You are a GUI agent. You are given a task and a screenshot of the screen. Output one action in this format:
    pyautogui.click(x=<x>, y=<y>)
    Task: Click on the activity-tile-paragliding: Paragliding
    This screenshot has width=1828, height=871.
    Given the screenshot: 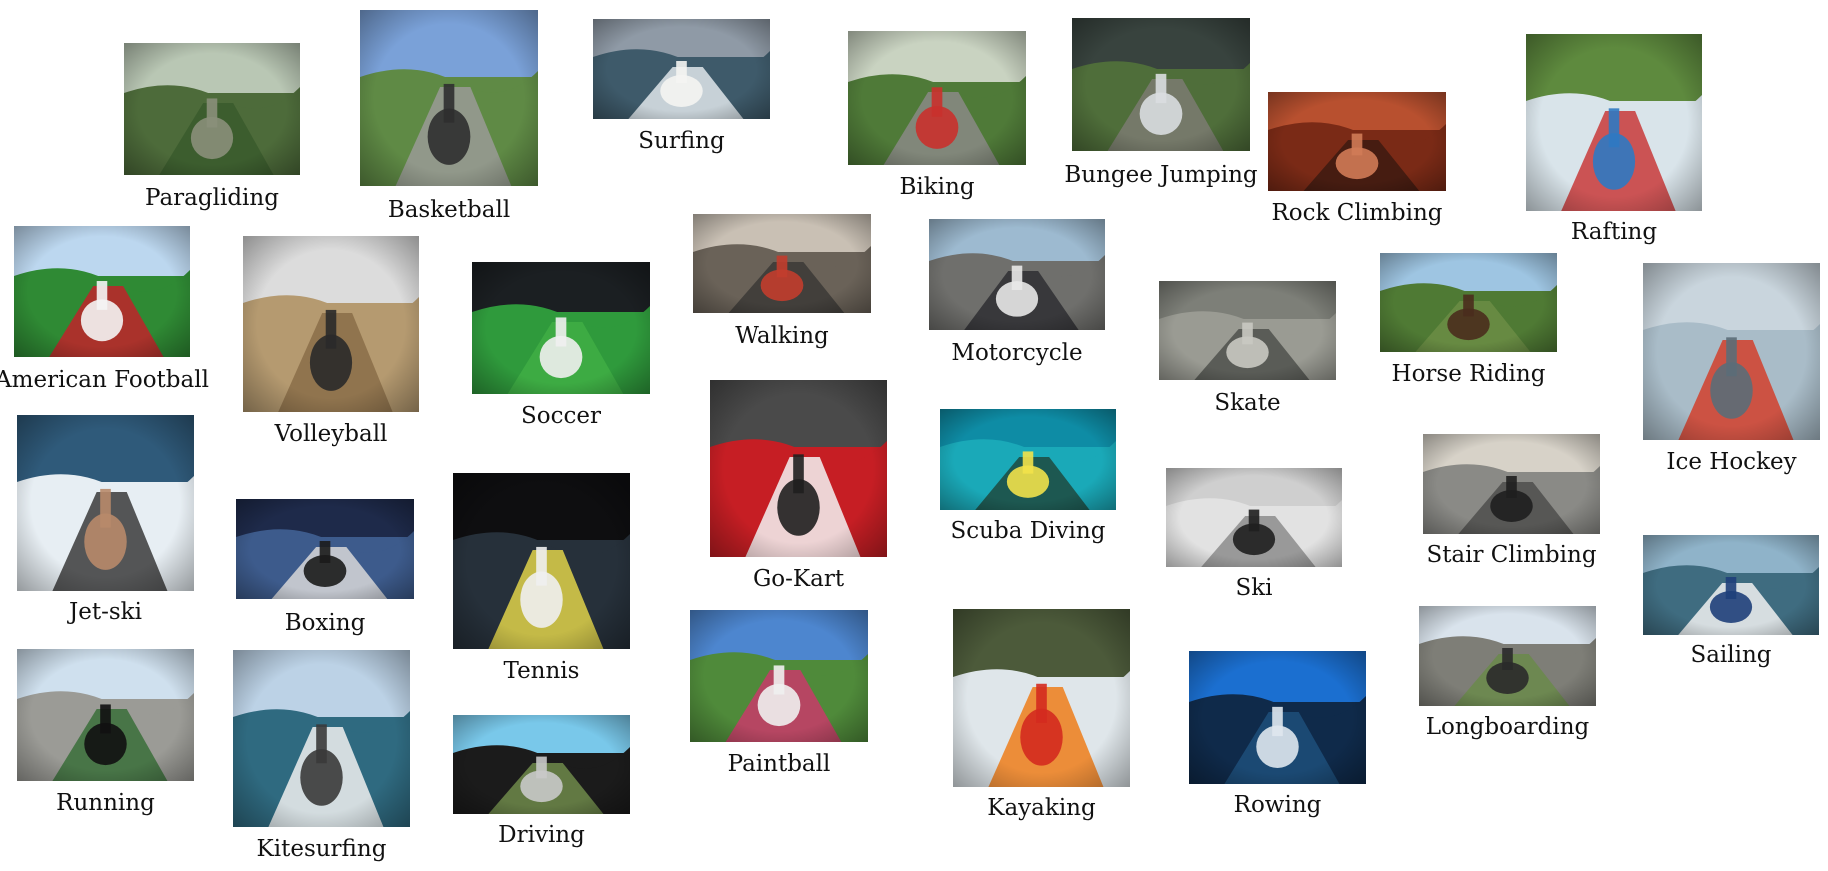 What is the action you would take?
    pyautogui.click(x=212, y=127)
    